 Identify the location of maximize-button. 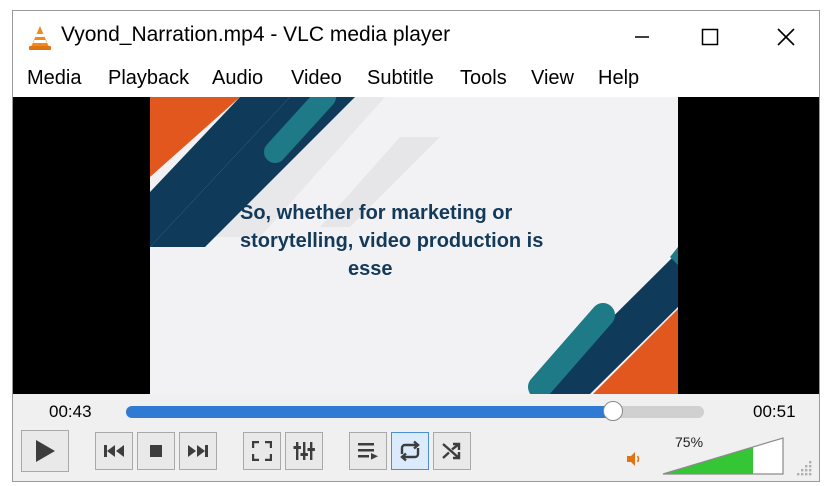
(710, 37).